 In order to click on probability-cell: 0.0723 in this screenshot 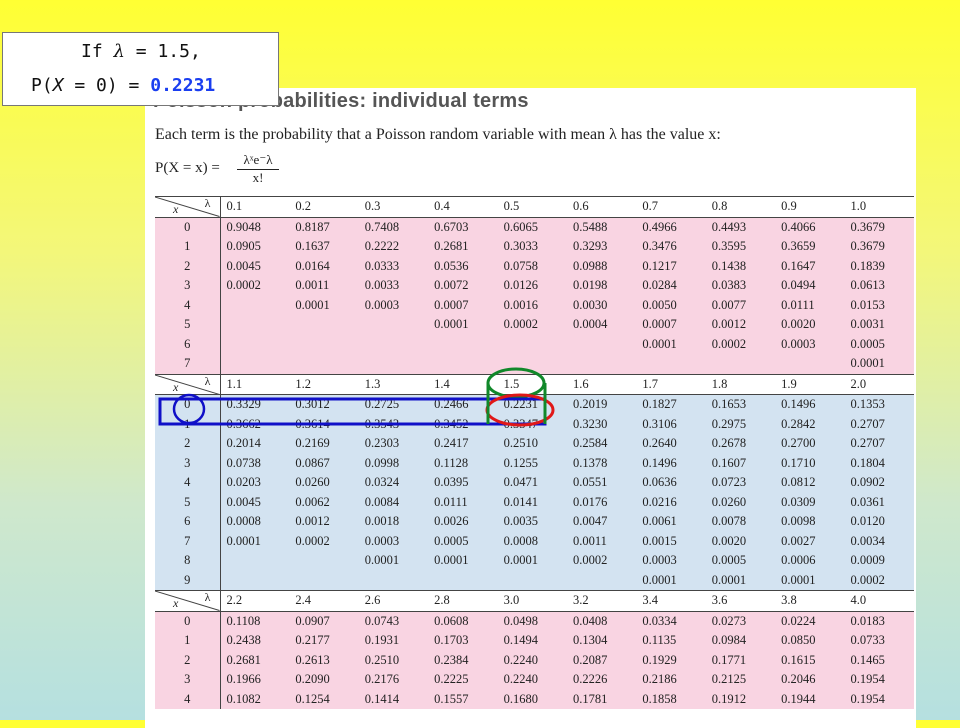, I will do `click(740, 483)`.